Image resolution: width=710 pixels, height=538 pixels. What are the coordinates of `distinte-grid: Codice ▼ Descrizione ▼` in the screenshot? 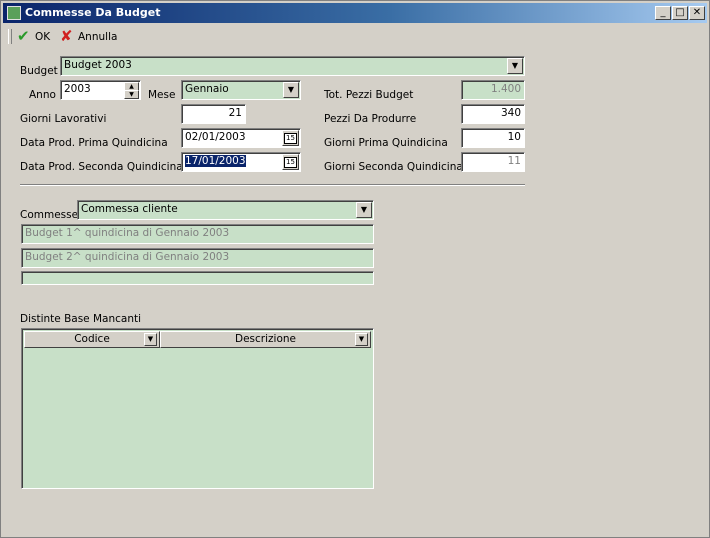 It's located at (197, 408).